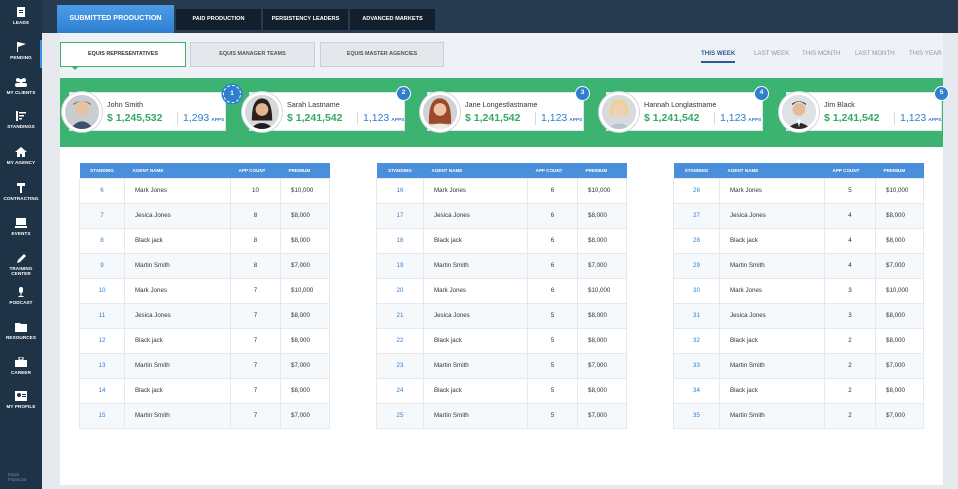 Image resolution: width=958 pixels, height=489 pixels. I want to click on leader-app-count: 1,123 APPS, so click(740, 118).